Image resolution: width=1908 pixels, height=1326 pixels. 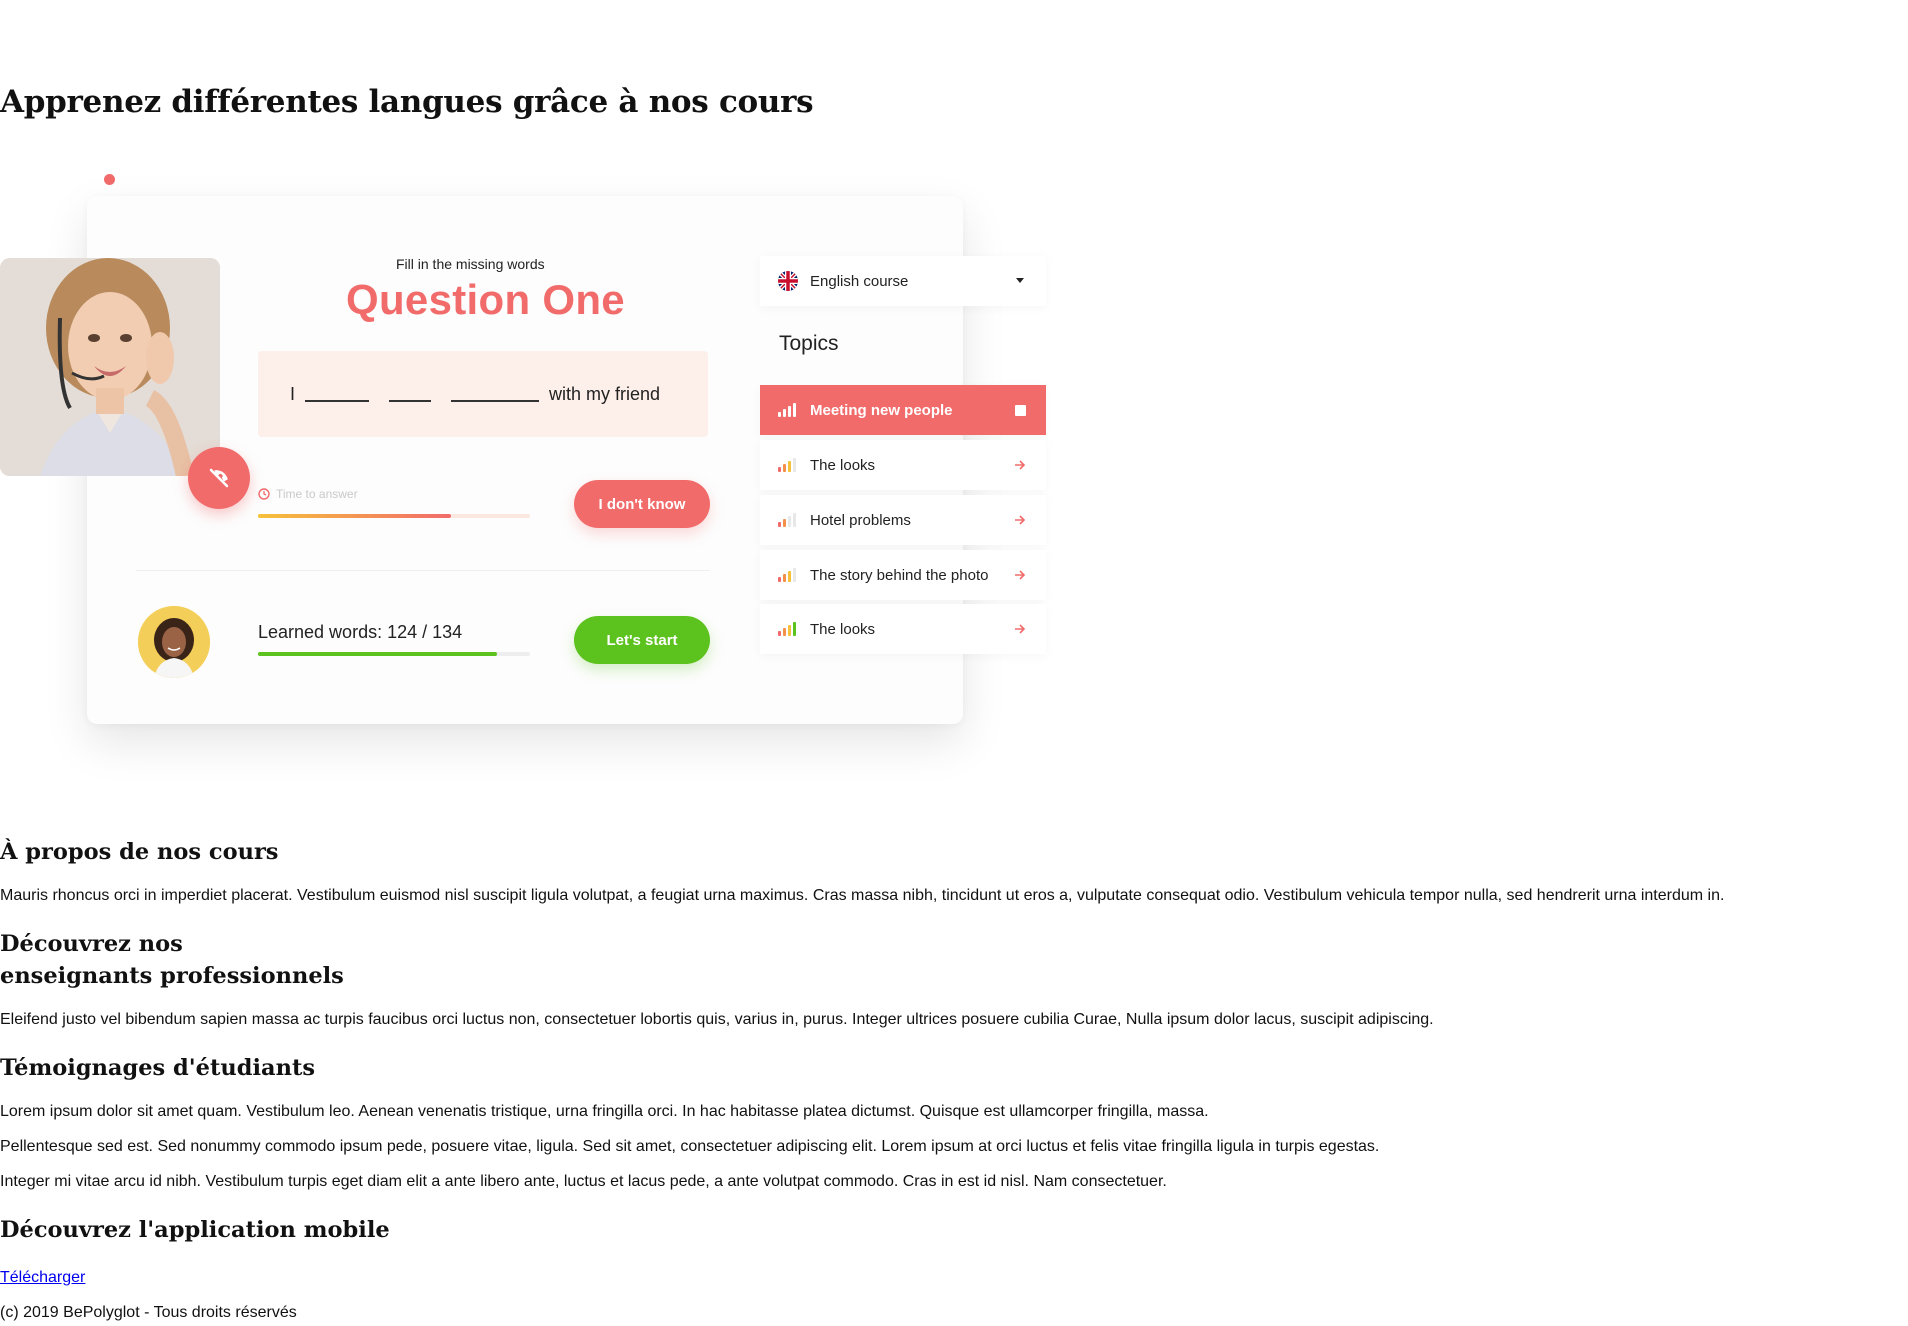 I want to click on learned-progress-bar, so click(x=394, y=654).